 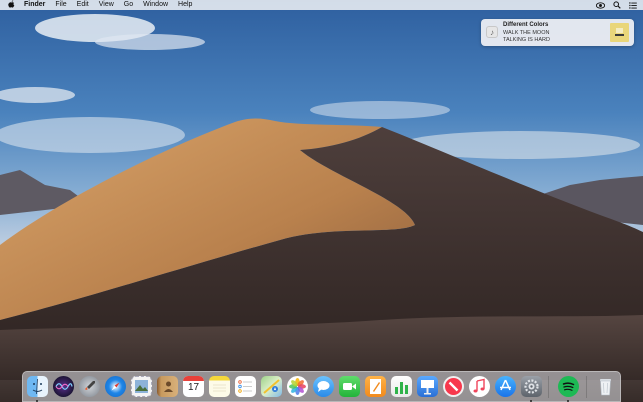 I want to click on menu-view: View, so click(x=106, y=5).